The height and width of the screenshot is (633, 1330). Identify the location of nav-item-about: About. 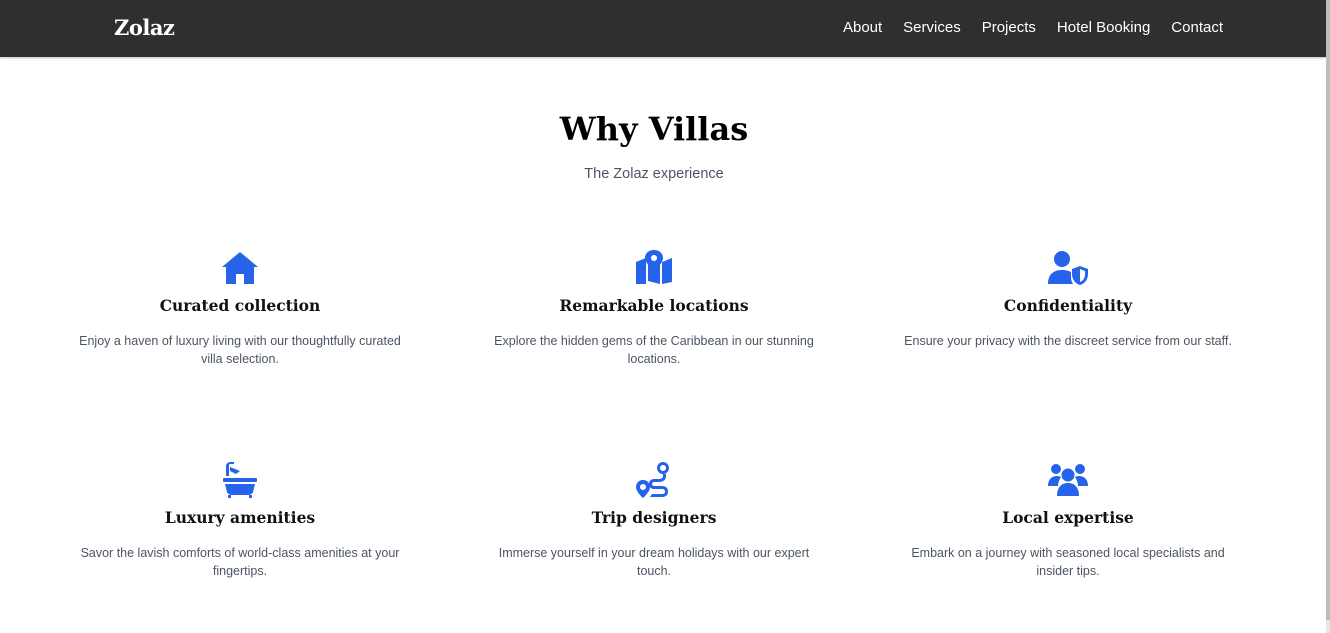
(862, 28).